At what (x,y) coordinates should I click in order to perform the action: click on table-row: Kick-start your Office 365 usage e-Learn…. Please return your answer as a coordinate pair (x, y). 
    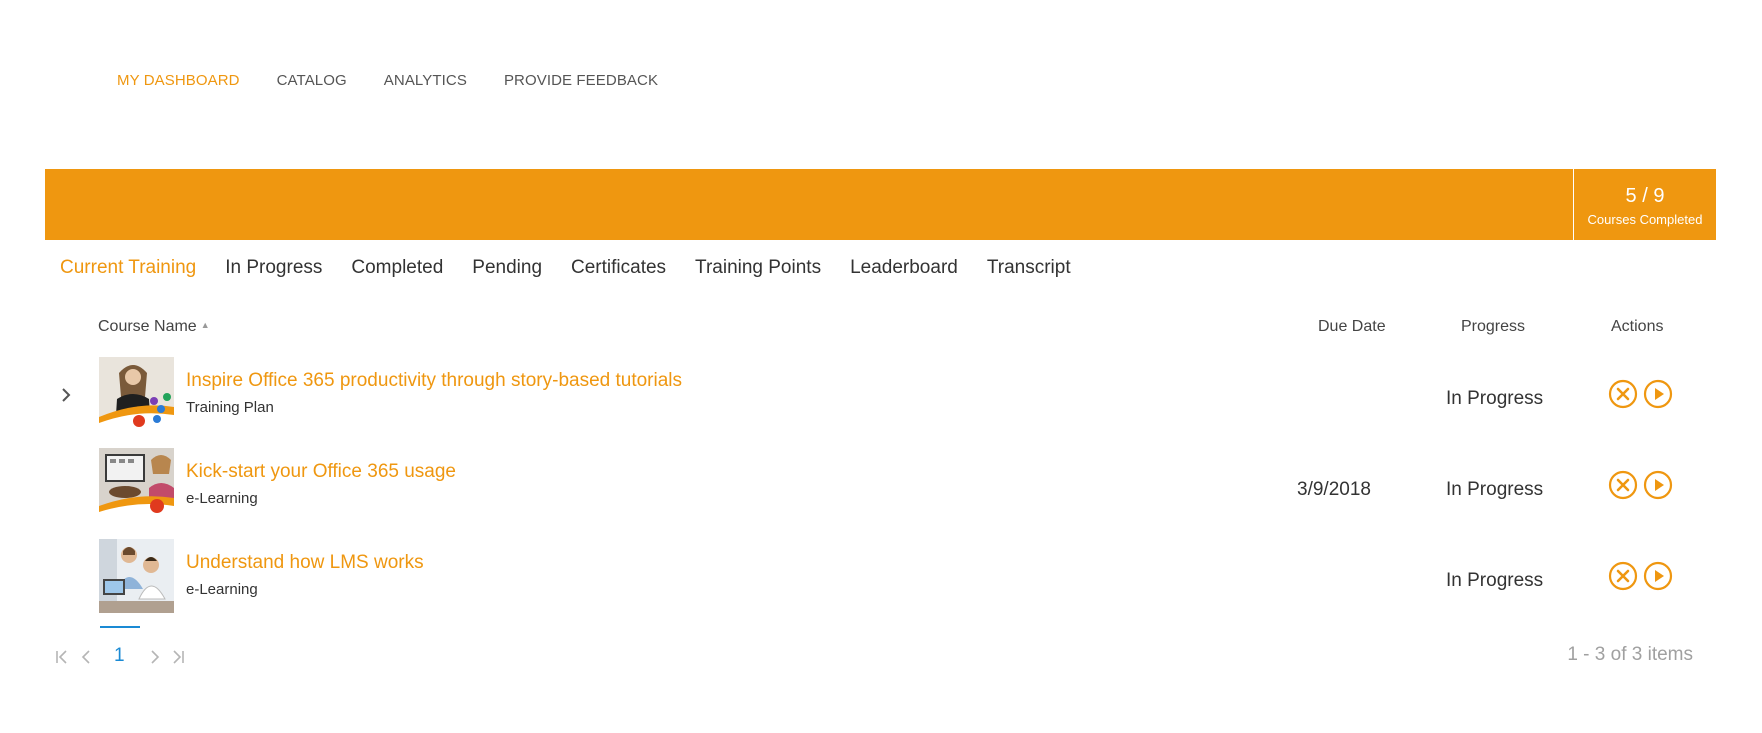
    Looking at the image, I should click on (881, 486).